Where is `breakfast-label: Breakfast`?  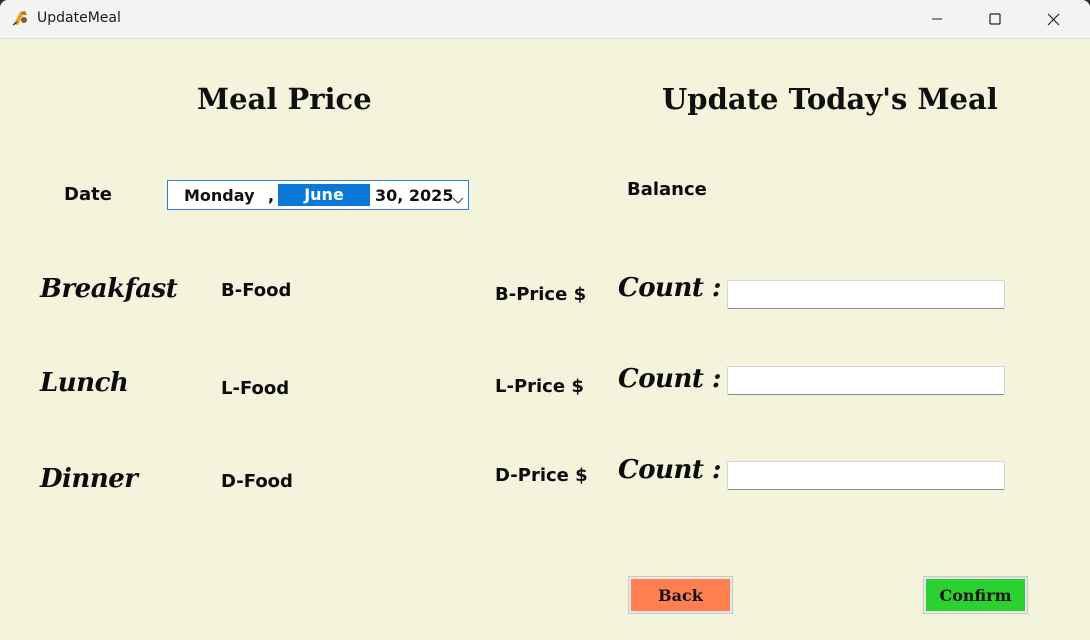
breakfast-label: Breakfast is located at coordinates (109, 289).